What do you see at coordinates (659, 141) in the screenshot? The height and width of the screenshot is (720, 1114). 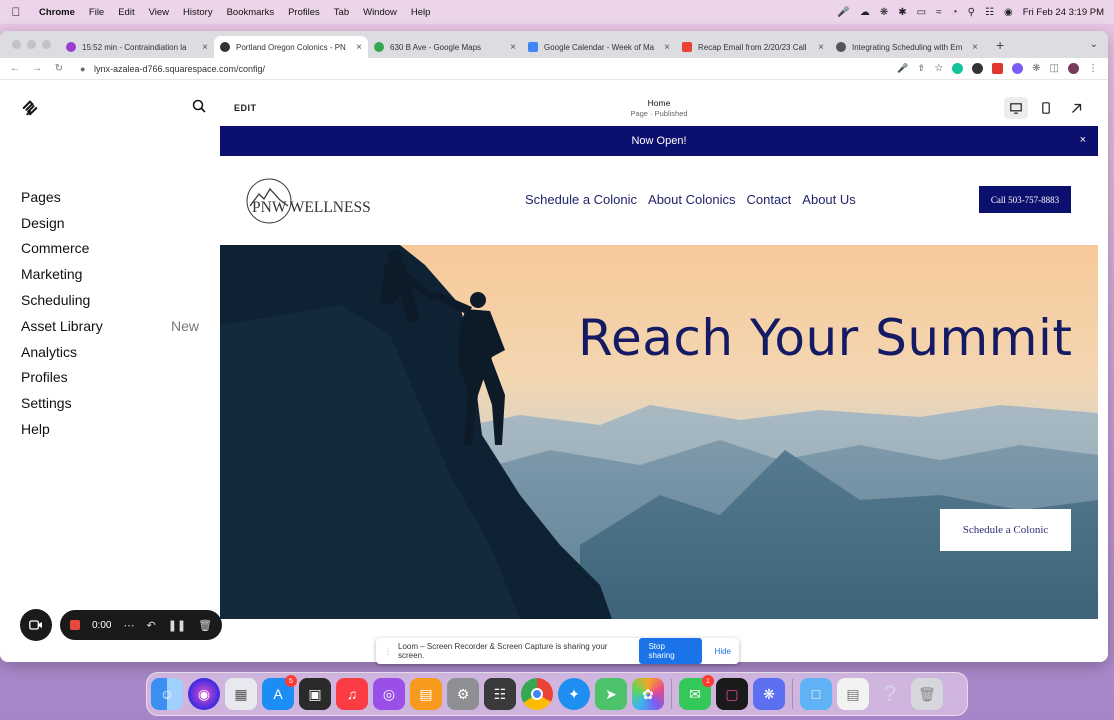 I see `announcement-bar: Now Open! ×` at bounding box center [659, 141].